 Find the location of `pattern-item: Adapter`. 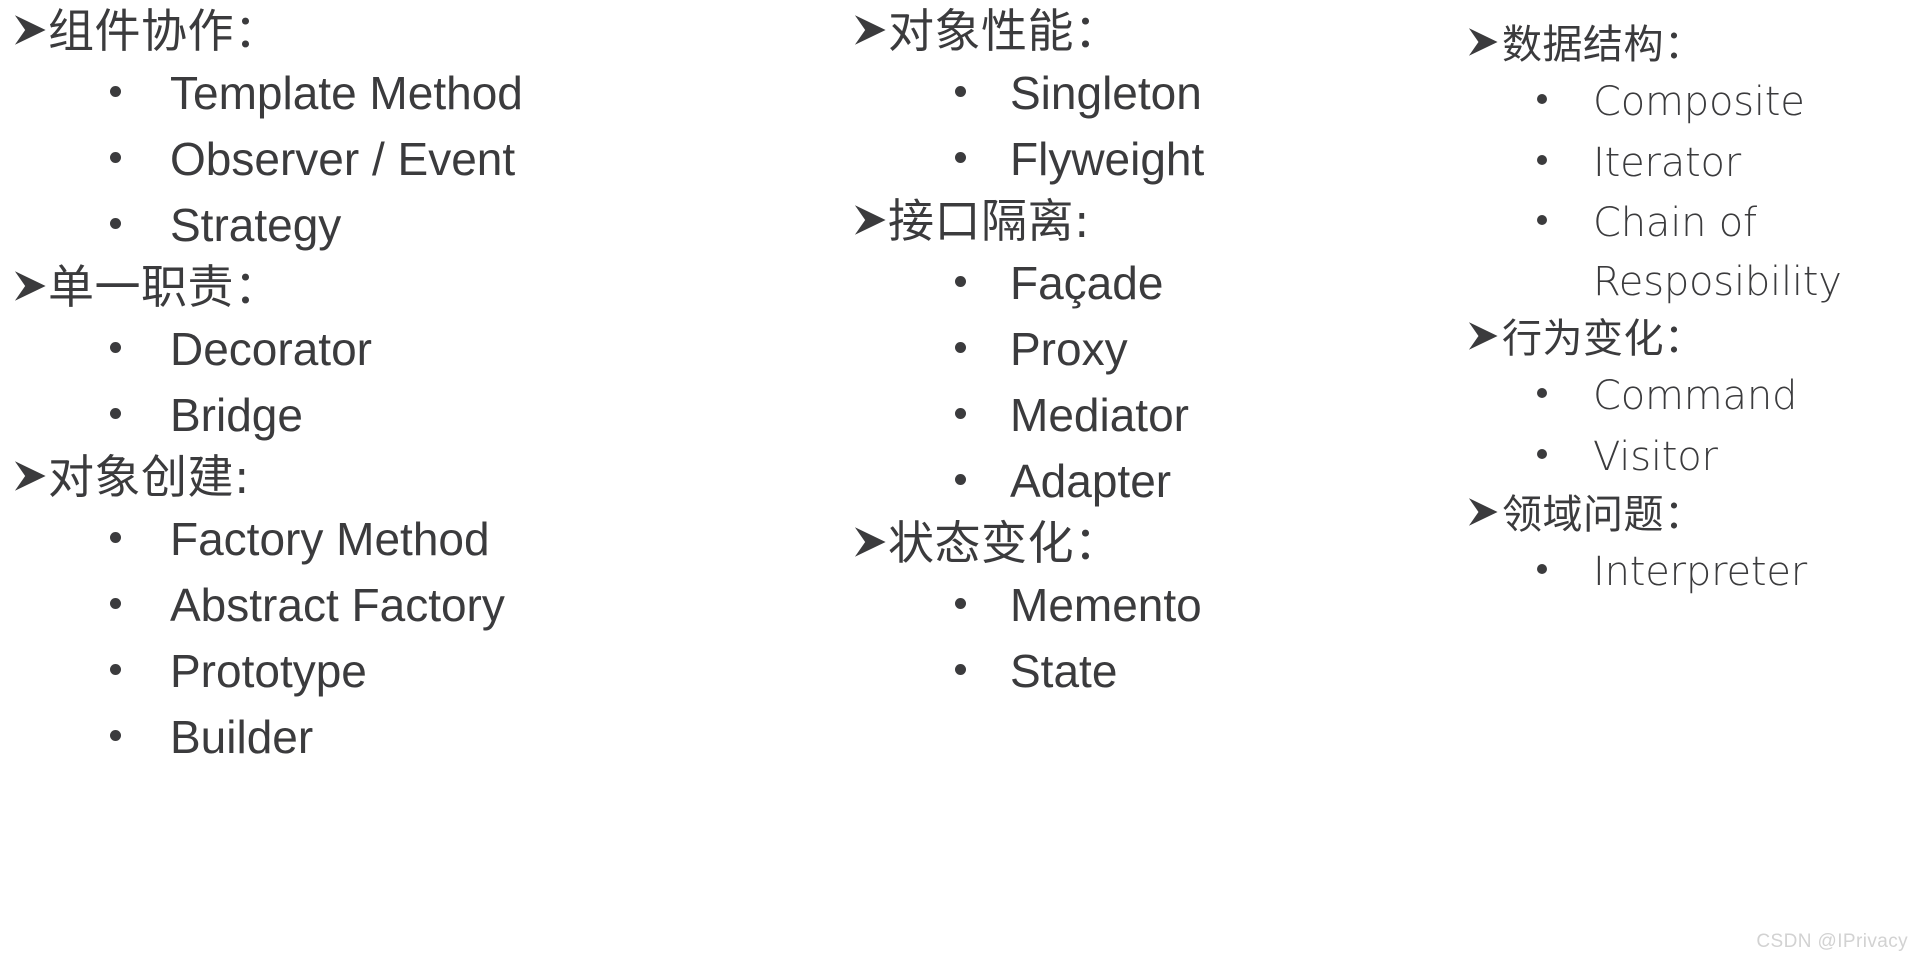

pattern-item: Adapter is located at coordinates (1150, 481).